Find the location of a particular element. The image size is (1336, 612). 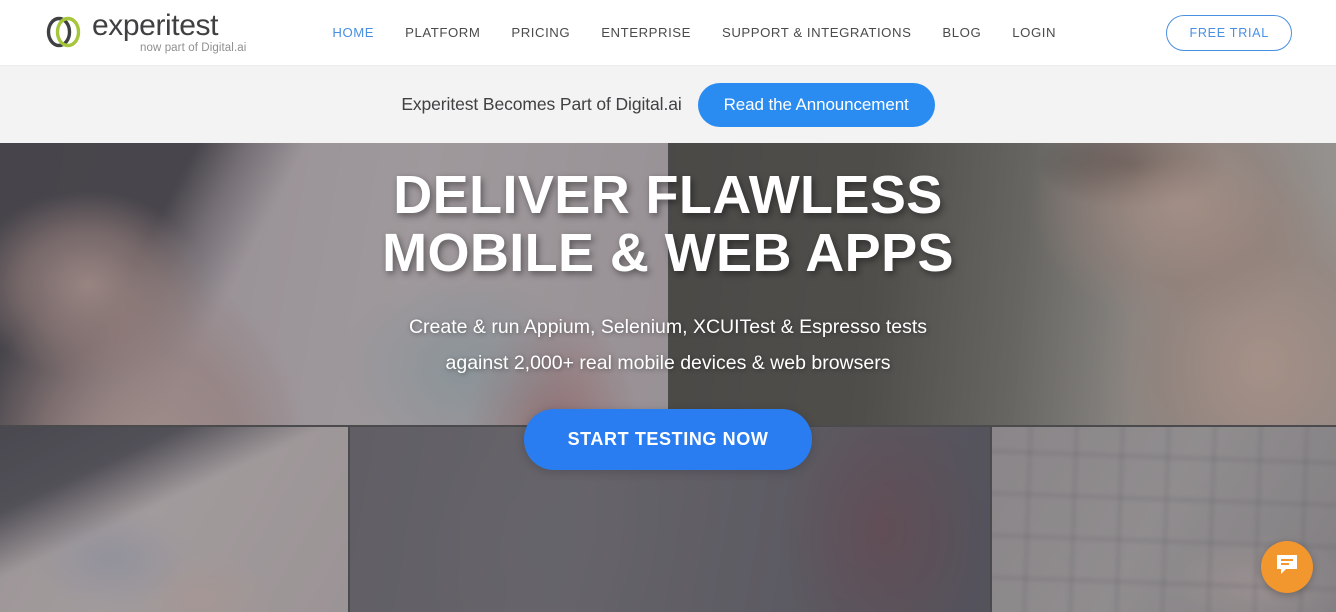

hero-headline-line1: DELIVER FLAWLESS is located at coordinates (668, 195).